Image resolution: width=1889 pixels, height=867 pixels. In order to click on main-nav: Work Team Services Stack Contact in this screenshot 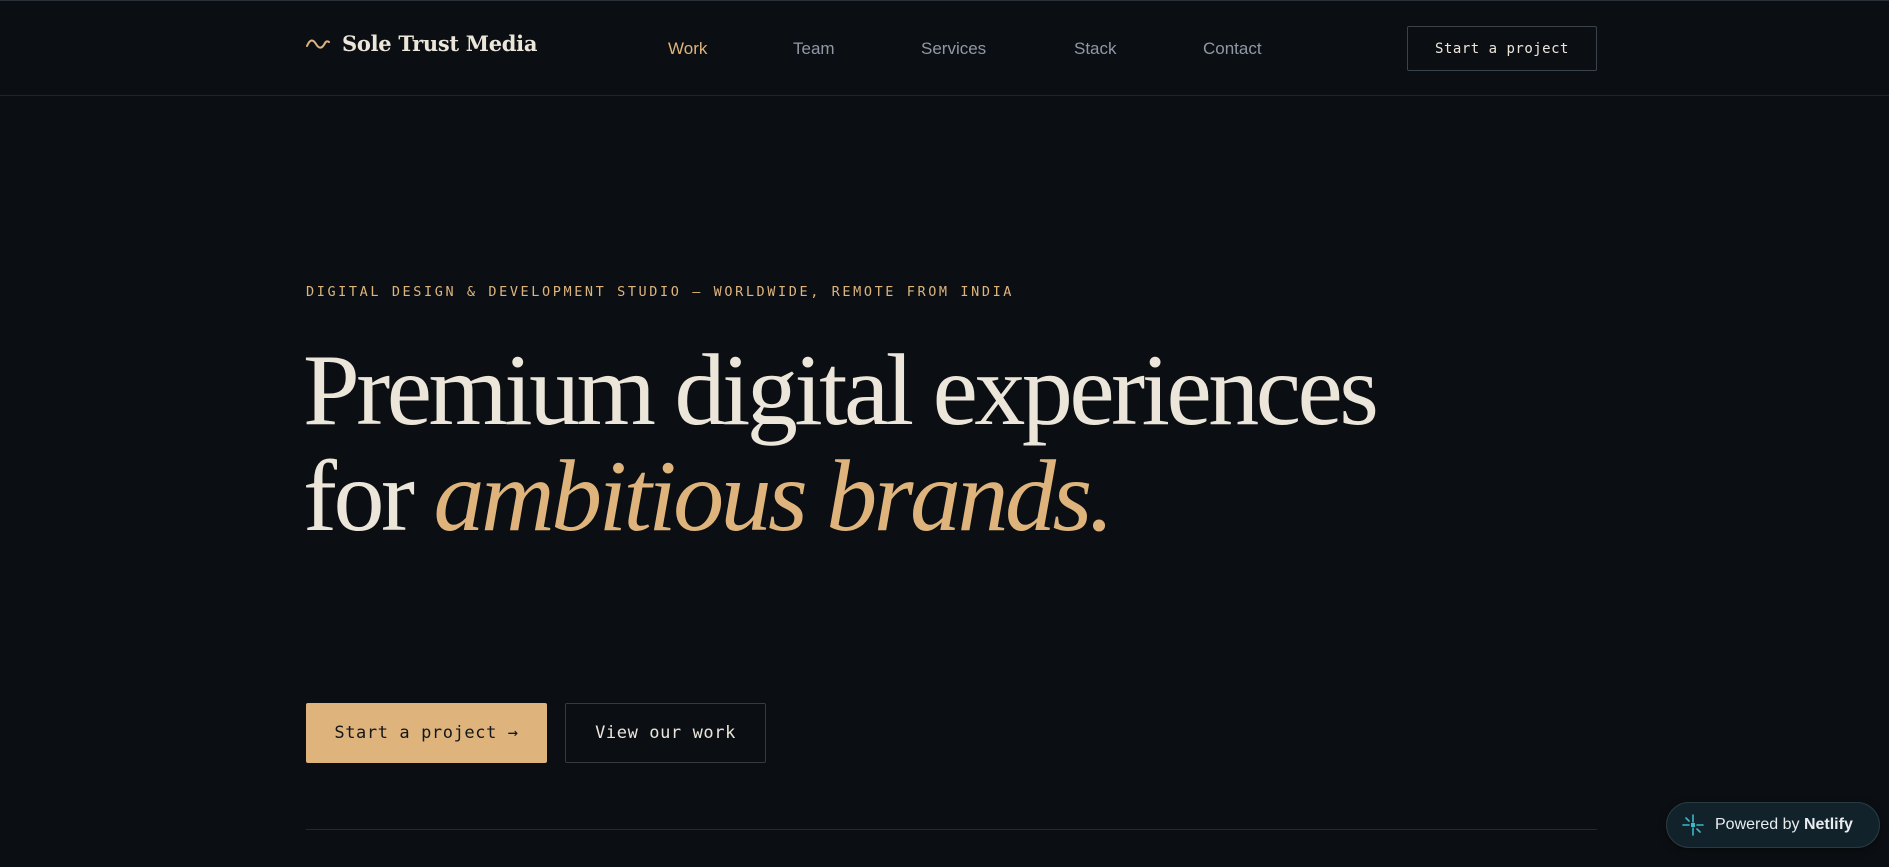, I will do `click(944, 51)`.